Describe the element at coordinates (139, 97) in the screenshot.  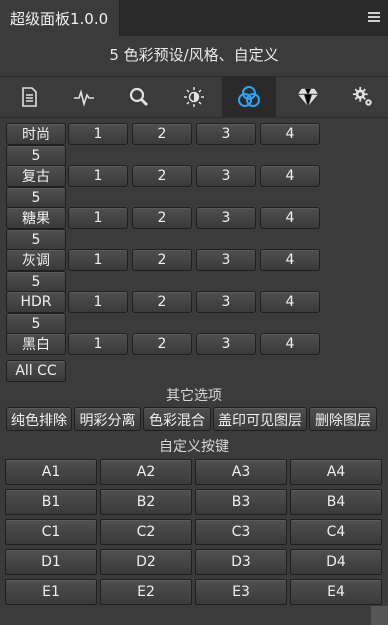
I see `magnifier-icon` at that location.